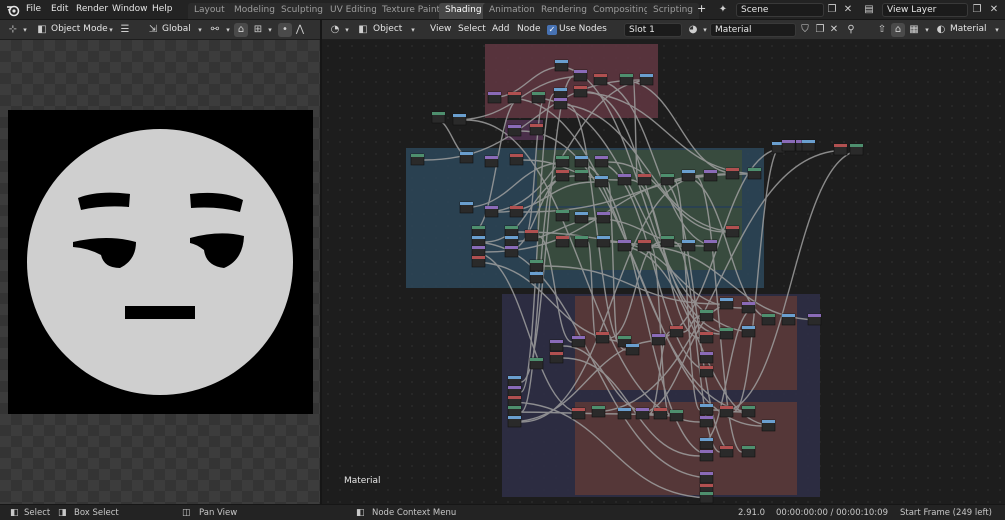 The width and height of the screenshot is (1005, 520). I want to click on new-material-icon: ❐, so click(820, 30).